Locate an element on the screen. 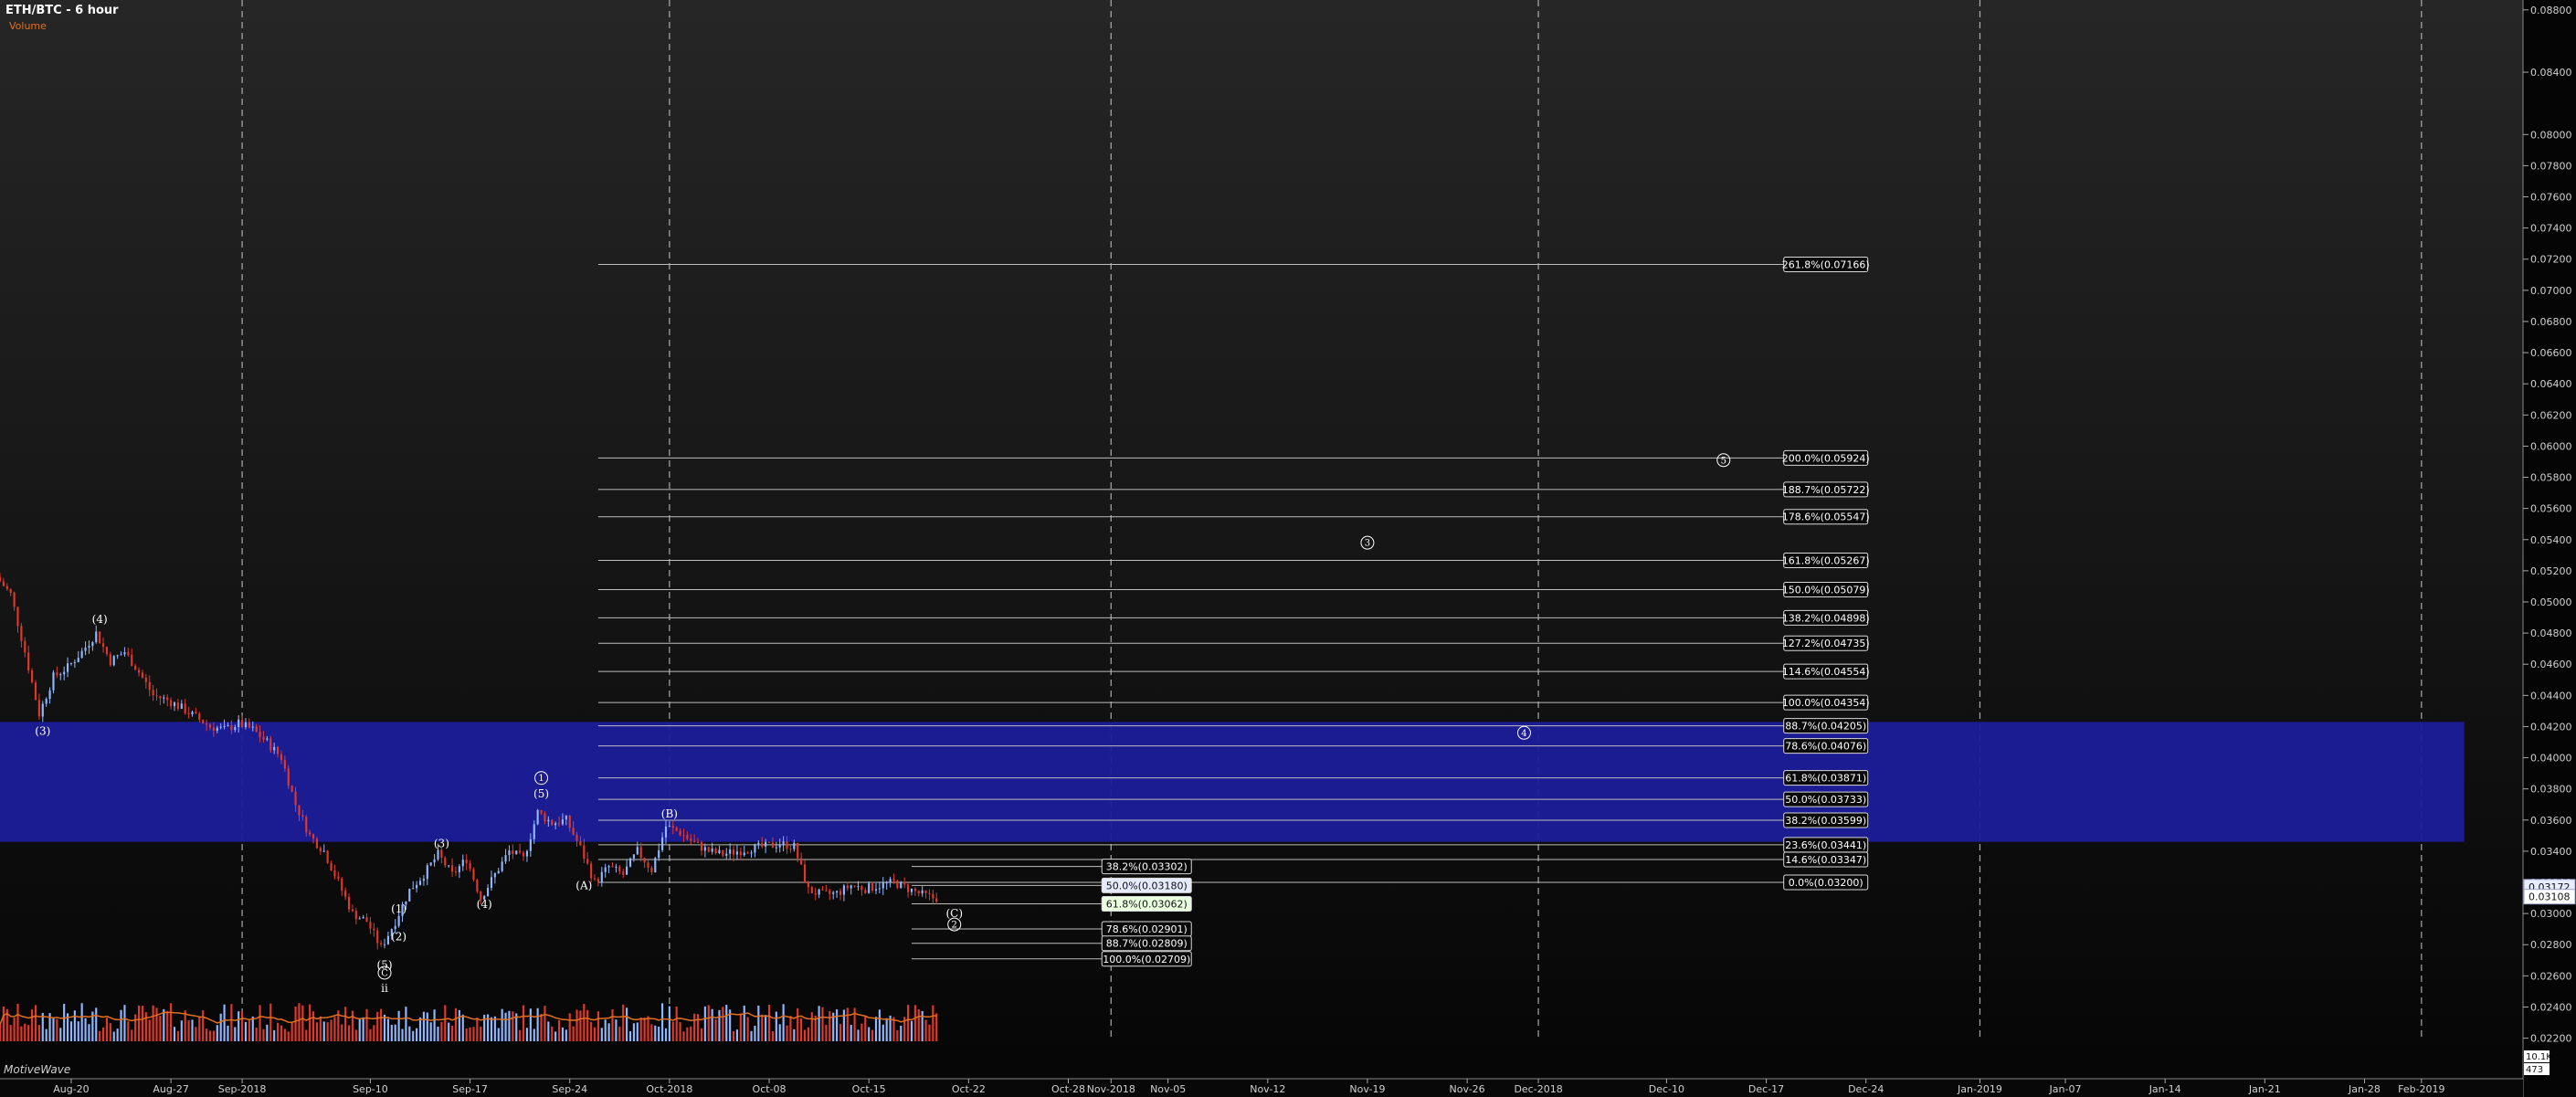 The height and width of the screenshot is (1097, 2576). price-axis-tick-label: 0.07200 is located at coordinates (2551, 260).